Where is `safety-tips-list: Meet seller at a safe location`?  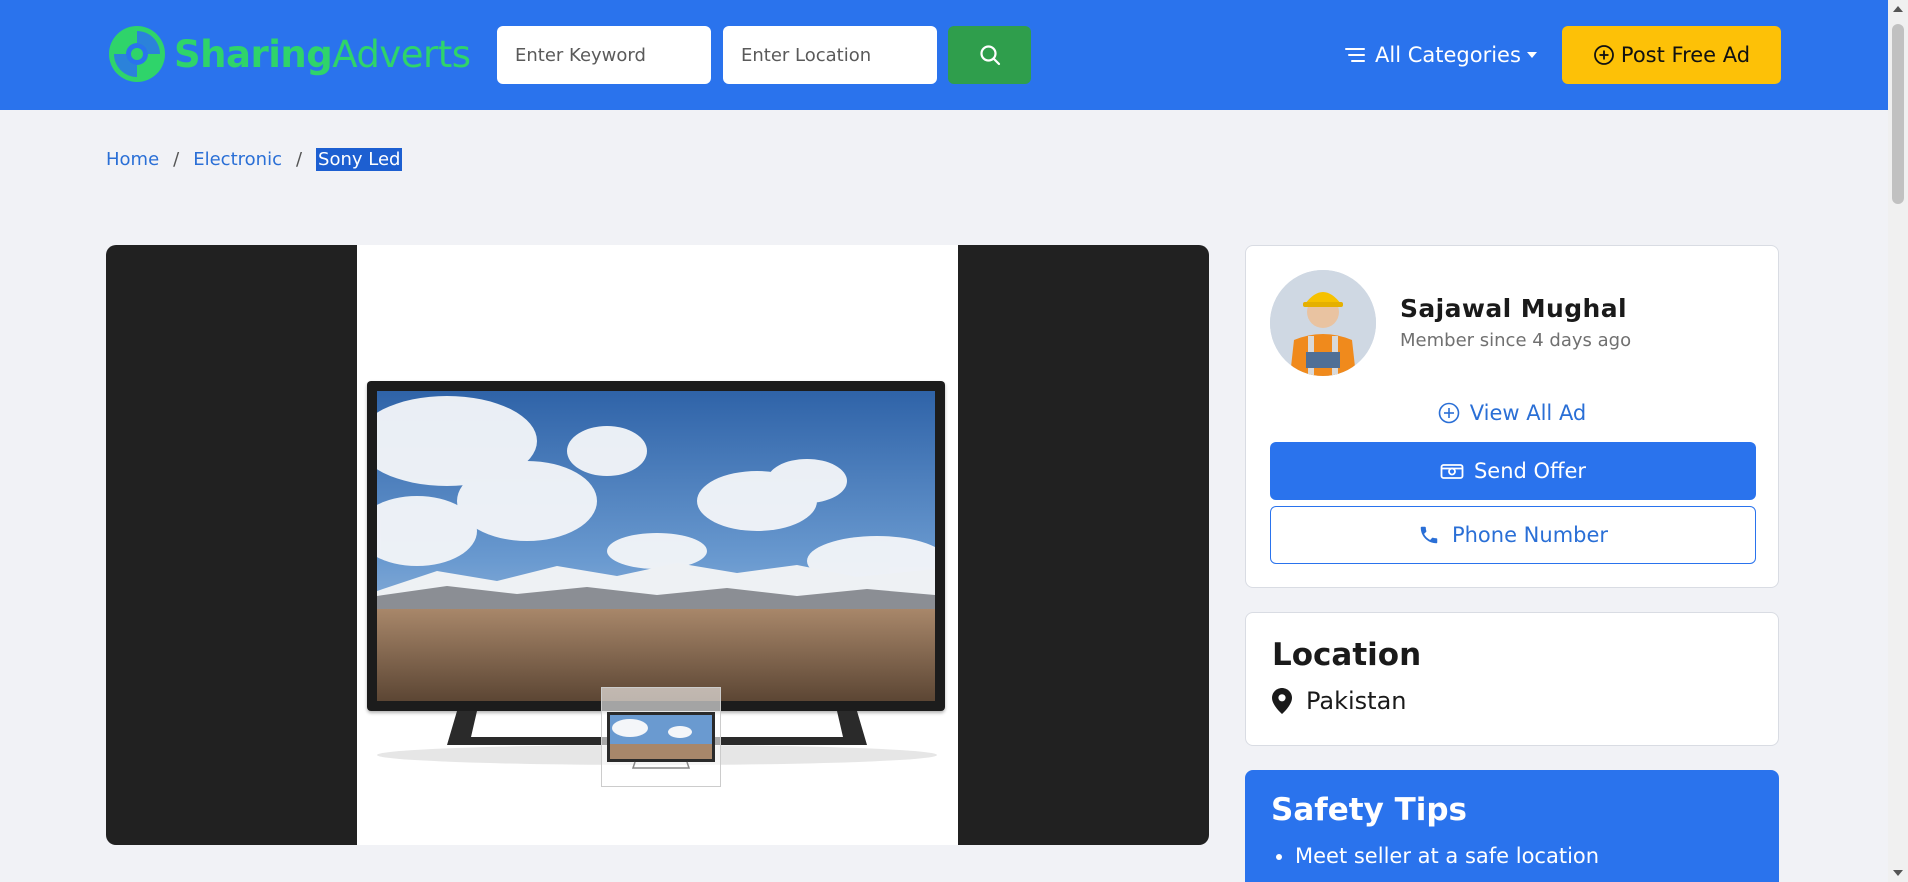 safety-tips-list: Meet seller at a safe location is located at coordinates (1447, 860).